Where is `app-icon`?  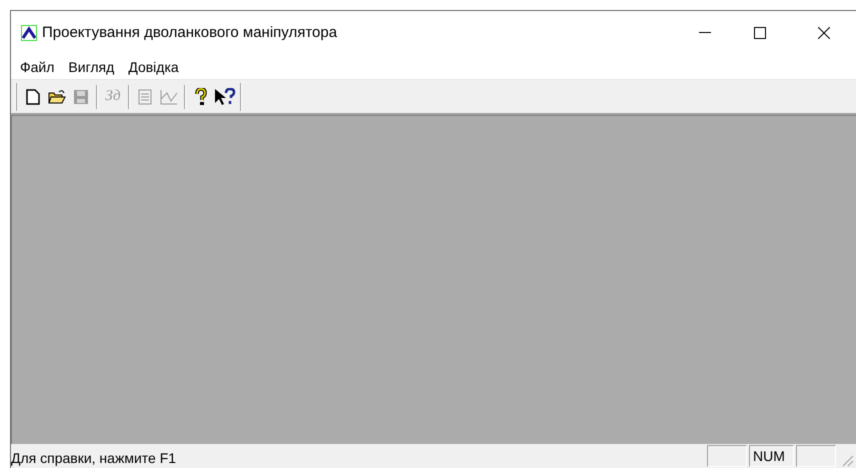 app-icon is located at coordinates (29, 33).